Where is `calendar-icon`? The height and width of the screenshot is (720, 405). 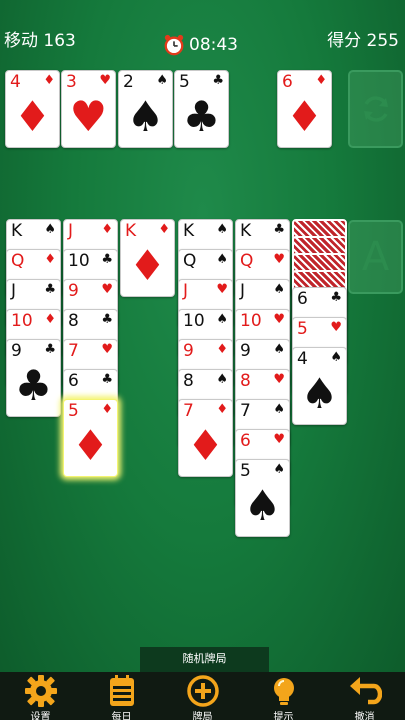
calendar-icon is located at coordinates (121, 690).